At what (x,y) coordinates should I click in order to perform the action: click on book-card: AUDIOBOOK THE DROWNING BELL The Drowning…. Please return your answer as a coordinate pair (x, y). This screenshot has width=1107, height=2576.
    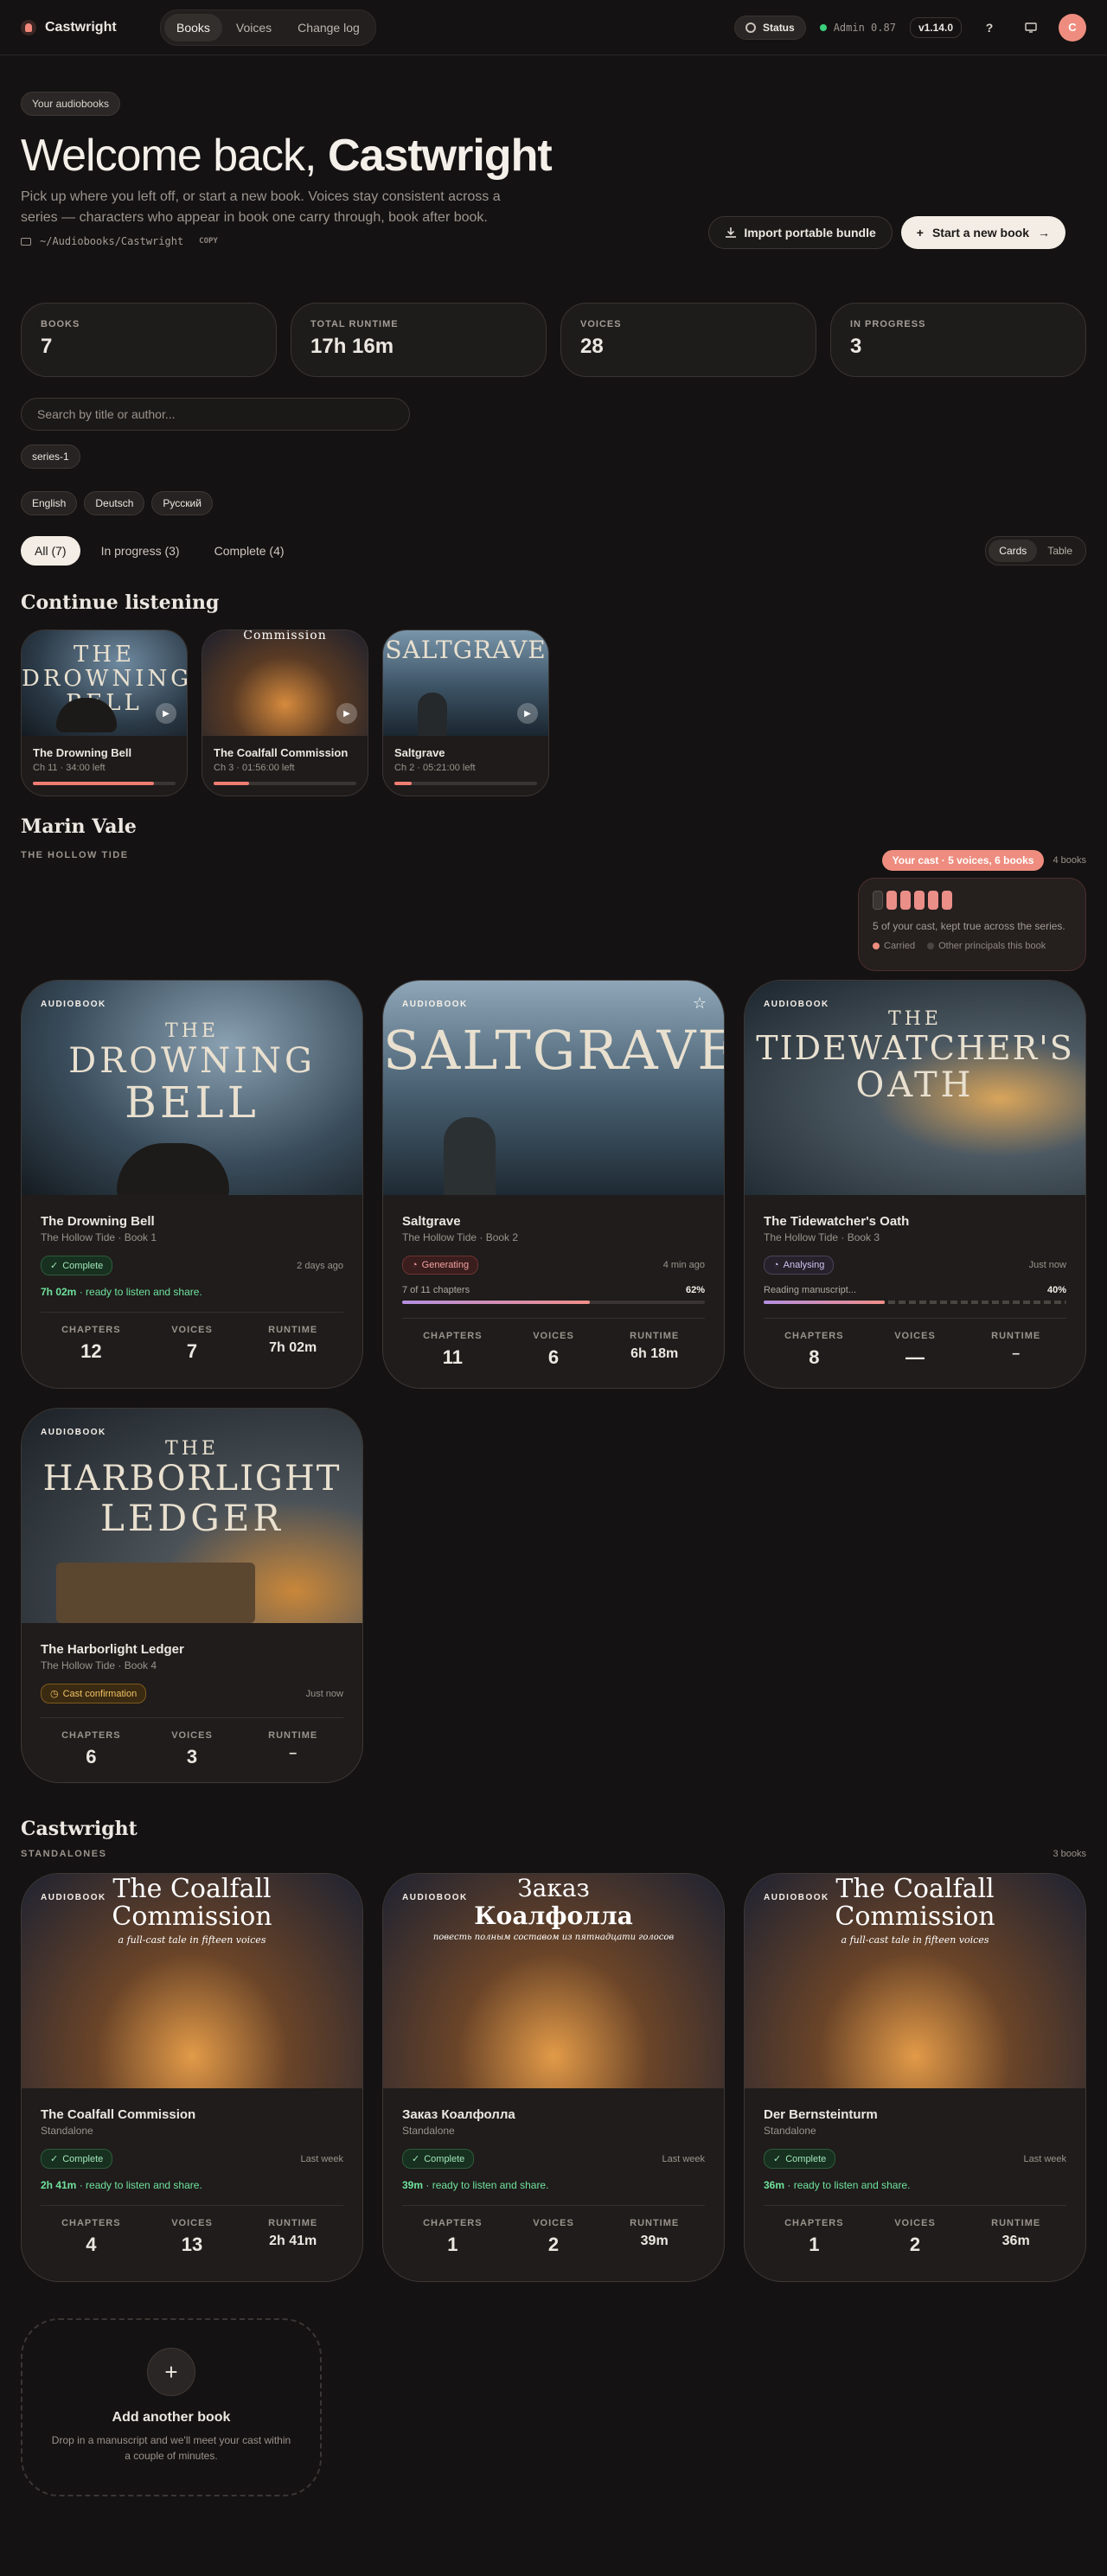
    Looking at the image, I should click on (192, 1184).